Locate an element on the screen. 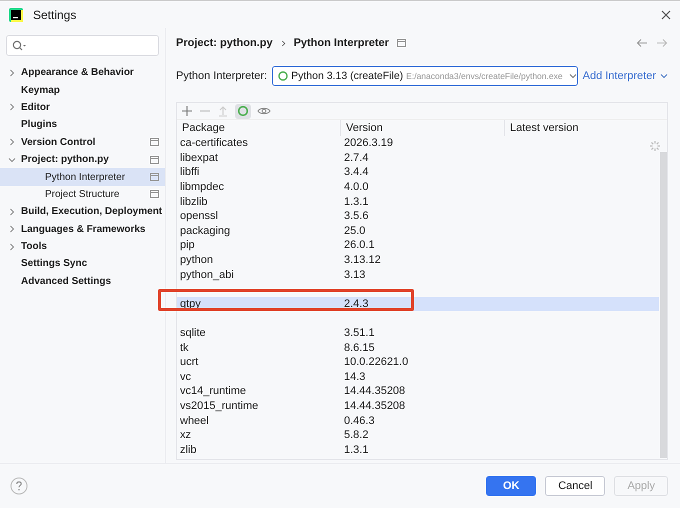 Image resolution: width=680 pixels, height=508 pixels. sidebar-item: Languages & Frameworks is located at coordinates (82, 229).